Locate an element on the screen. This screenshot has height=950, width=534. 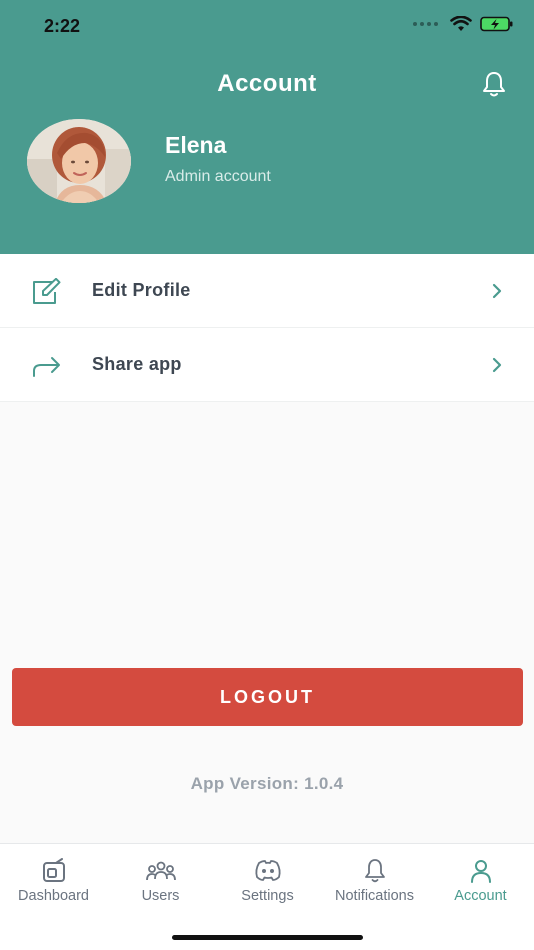
tab-account: Account is located at coordinates (480, 879).